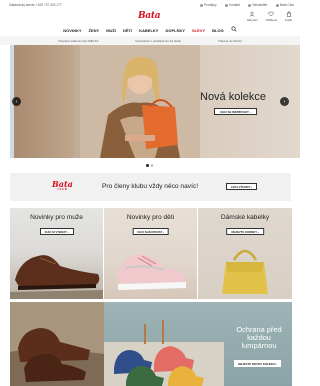 This screenshot has width=320, height=386. Describe the element at coordinates (252, 20) in the screenshot. I see `account-label: Můj účet` at that location.